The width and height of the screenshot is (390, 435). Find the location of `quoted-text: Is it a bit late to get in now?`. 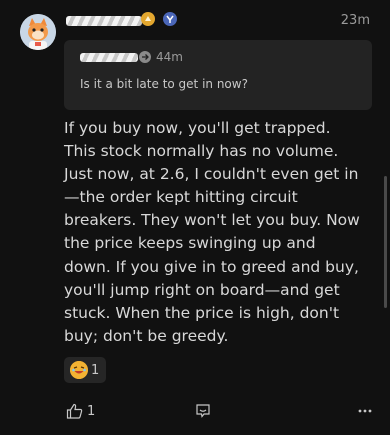

quoted-text: Is it a bit late to get in now? is located at coordinates (164, 84).